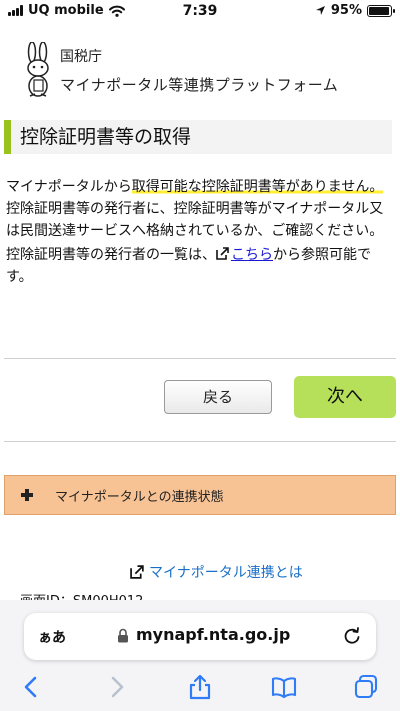 Image resolution: width=400 pixels, height=711 pixels. I want to click on back-arrow-icon, so click(32, 687).